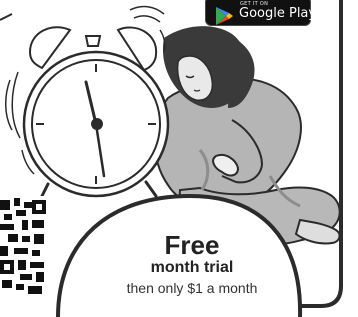  I want to click on offer-trial: month trial, so click(192, 267).